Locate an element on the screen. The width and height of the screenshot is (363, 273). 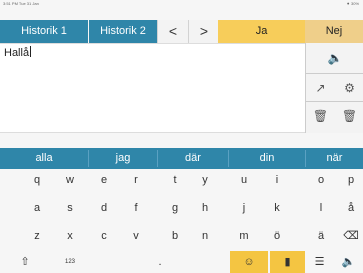
prediction-word: där is located at coordinates (193, 158).